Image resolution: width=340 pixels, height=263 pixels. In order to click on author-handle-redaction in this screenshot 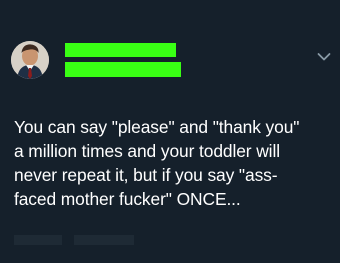, I will do `click(123, 69)`.